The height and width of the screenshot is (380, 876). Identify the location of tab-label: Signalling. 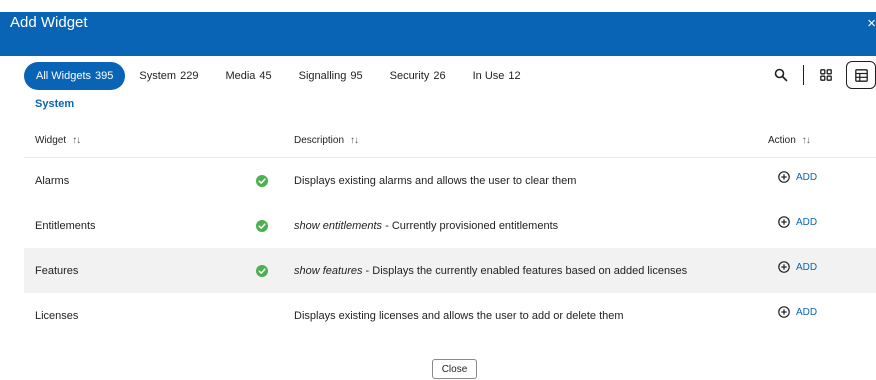
(322, 76).